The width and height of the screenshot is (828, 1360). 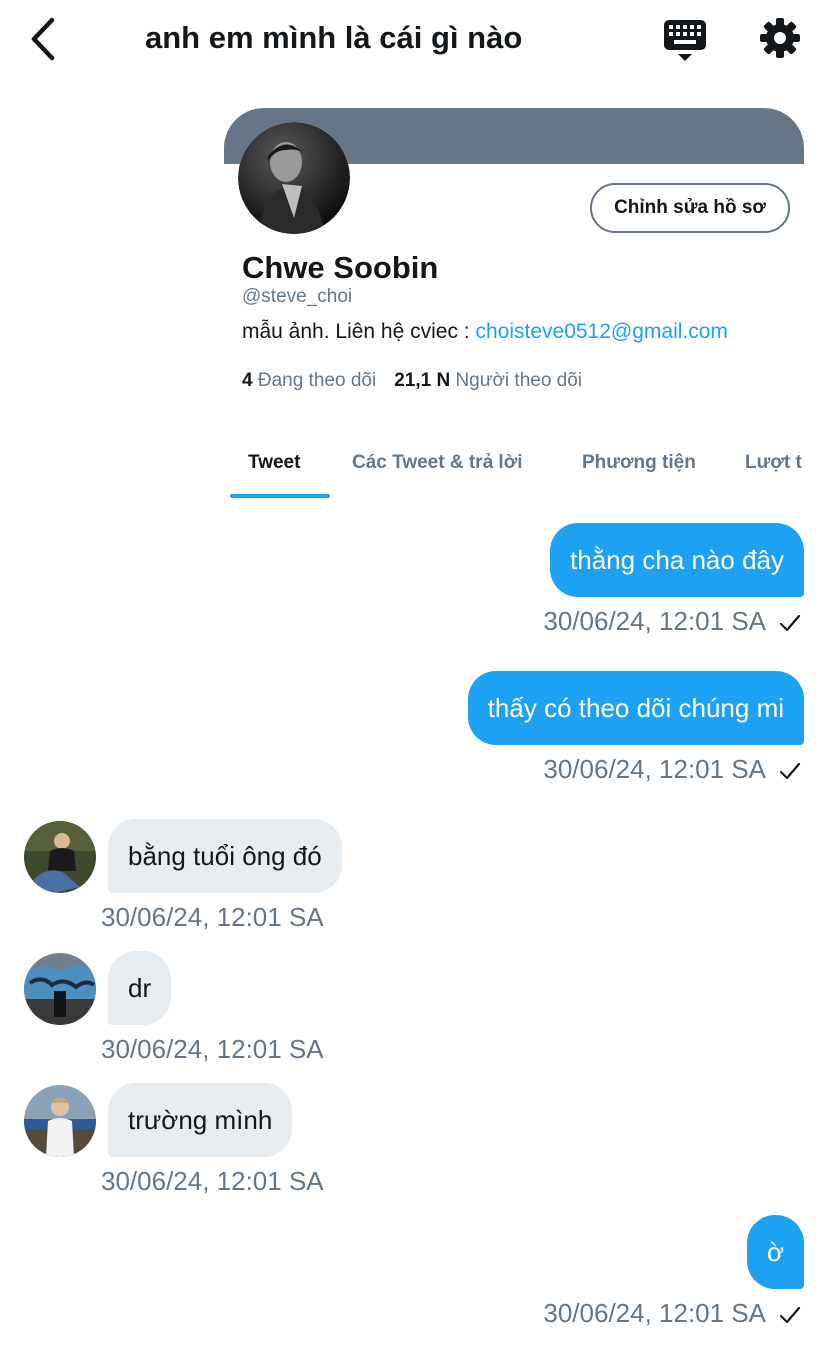 What do you see at coordinates (317, 380) in the screenshot?
I see `following-label: Đang theo dõi` at bounding box center [317, 380].